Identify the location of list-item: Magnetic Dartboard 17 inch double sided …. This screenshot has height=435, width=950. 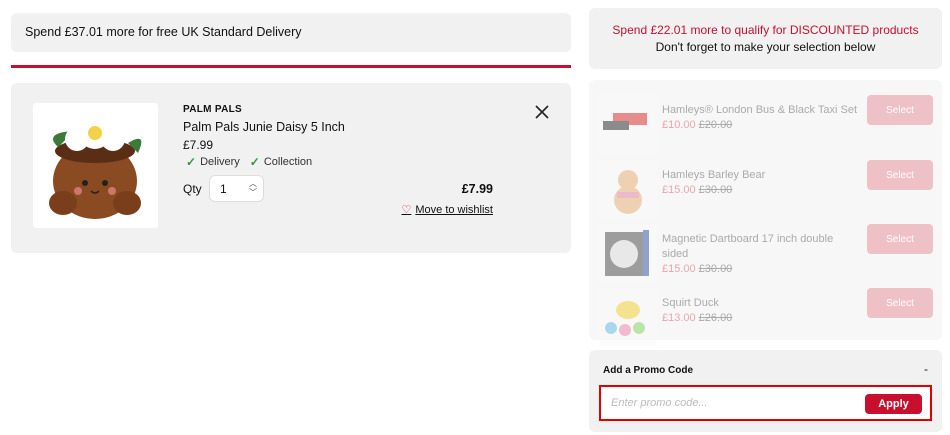
(769, 254).